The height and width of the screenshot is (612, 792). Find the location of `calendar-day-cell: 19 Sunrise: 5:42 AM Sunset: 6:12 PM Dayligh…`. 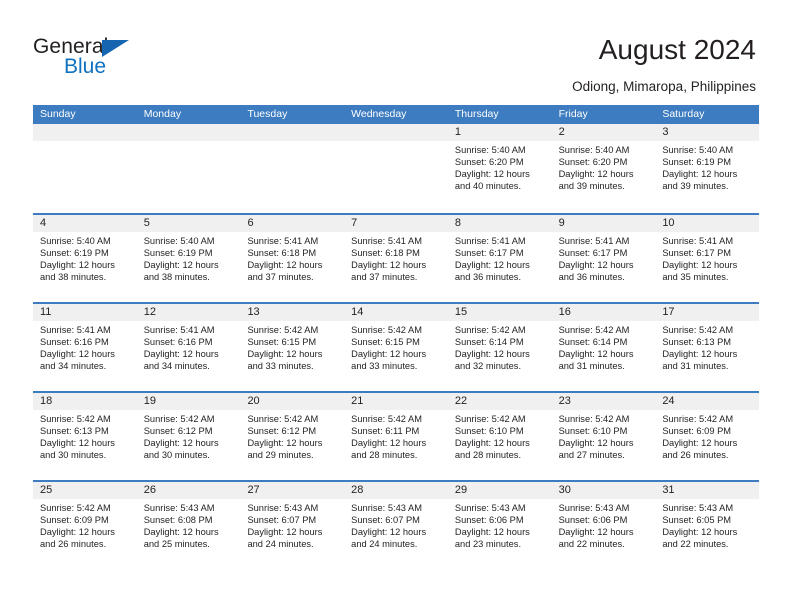

calendar-day-cell: 19 Sunrise: 5:42 AM Sunset: 6:12 PM Dayligh… is located at coordinates (188, 436).